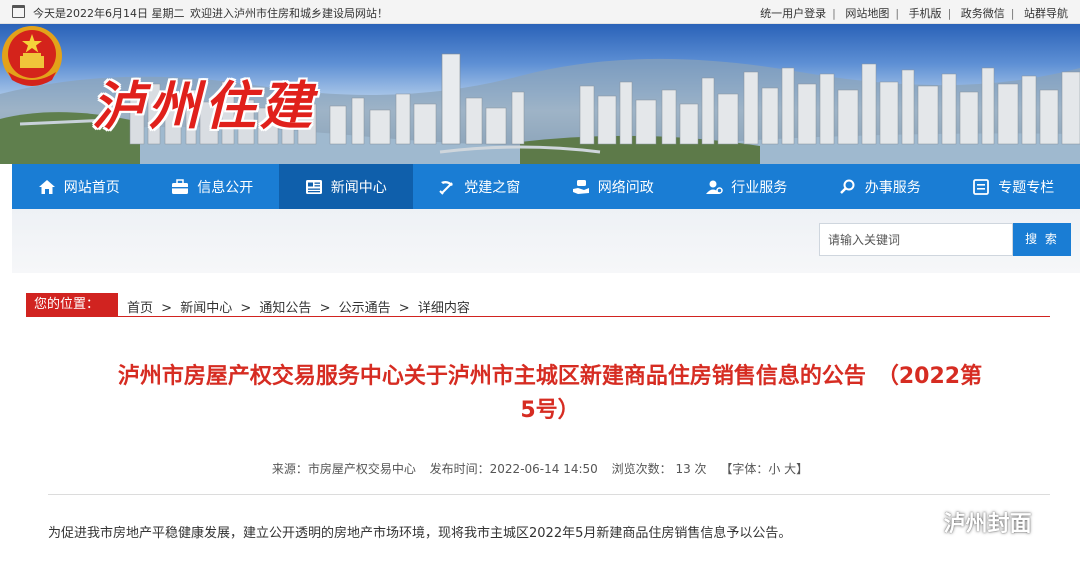 The height and width of the screenshot is (570, 1080). What do you see at coordinates (72, 305) in the screenshot?
I see `breadcrumb-label: 您的位置：` at bounding box center [72, 305].